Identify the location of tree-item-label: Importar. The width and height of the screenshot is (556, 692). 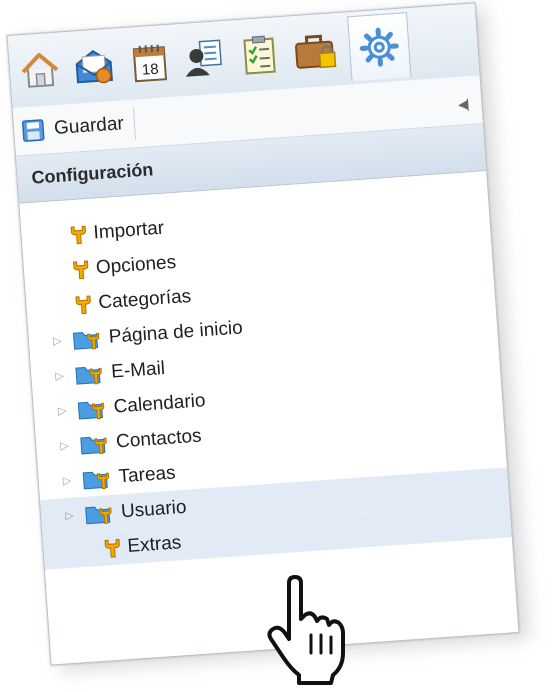
(129, 230).